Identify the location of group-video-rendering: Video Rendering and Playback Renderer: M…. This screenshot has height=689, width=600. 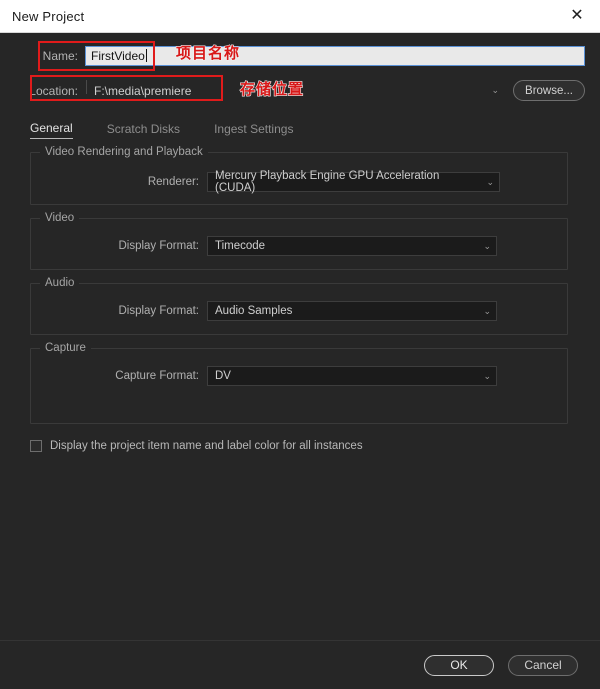
(299, 175).